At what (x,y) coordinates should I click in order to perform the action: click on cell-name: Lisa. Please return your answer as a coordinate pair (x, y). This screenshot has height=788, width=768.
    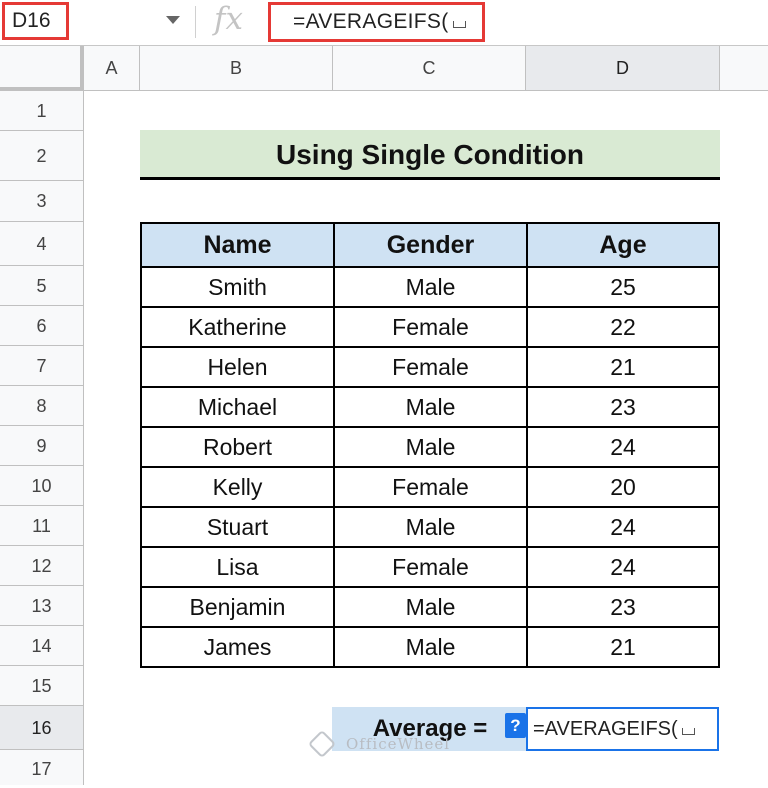
    Looking at the image, I should click on (237, 567).